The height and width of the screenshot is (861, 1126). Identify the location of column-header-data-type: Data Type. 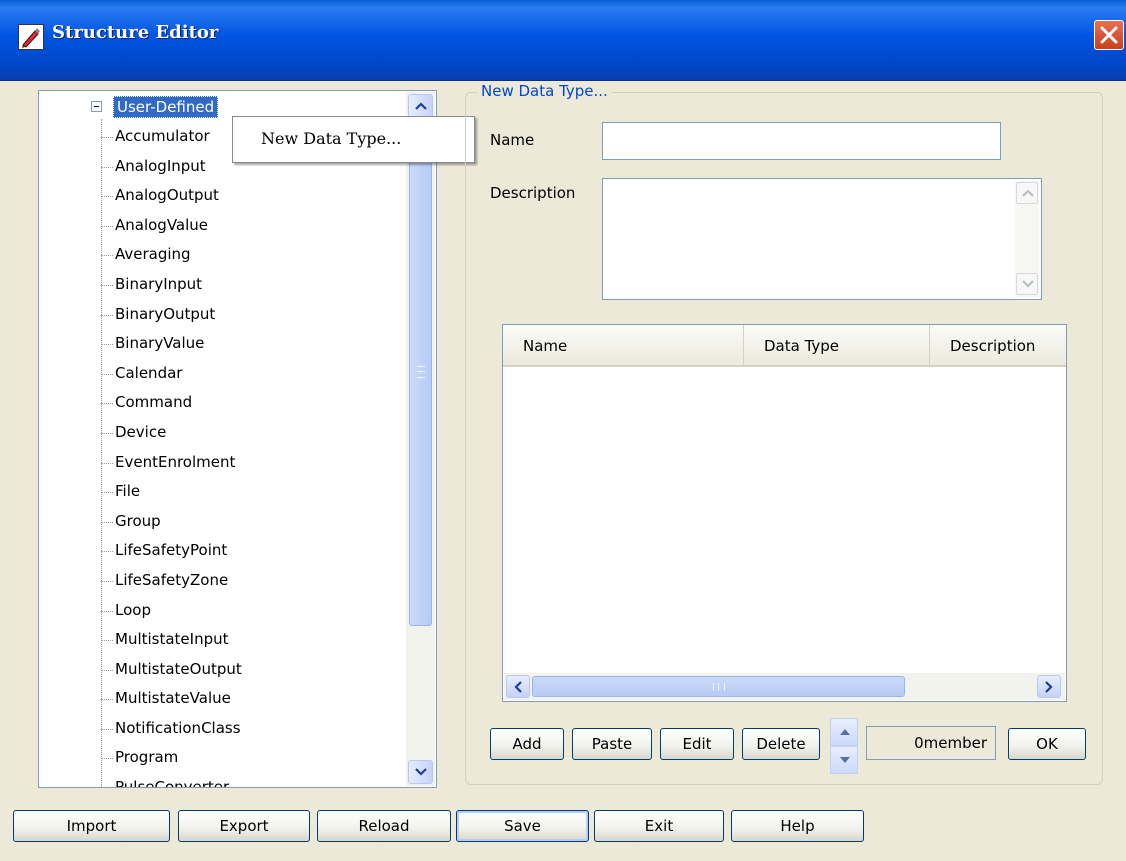
(837, 345).